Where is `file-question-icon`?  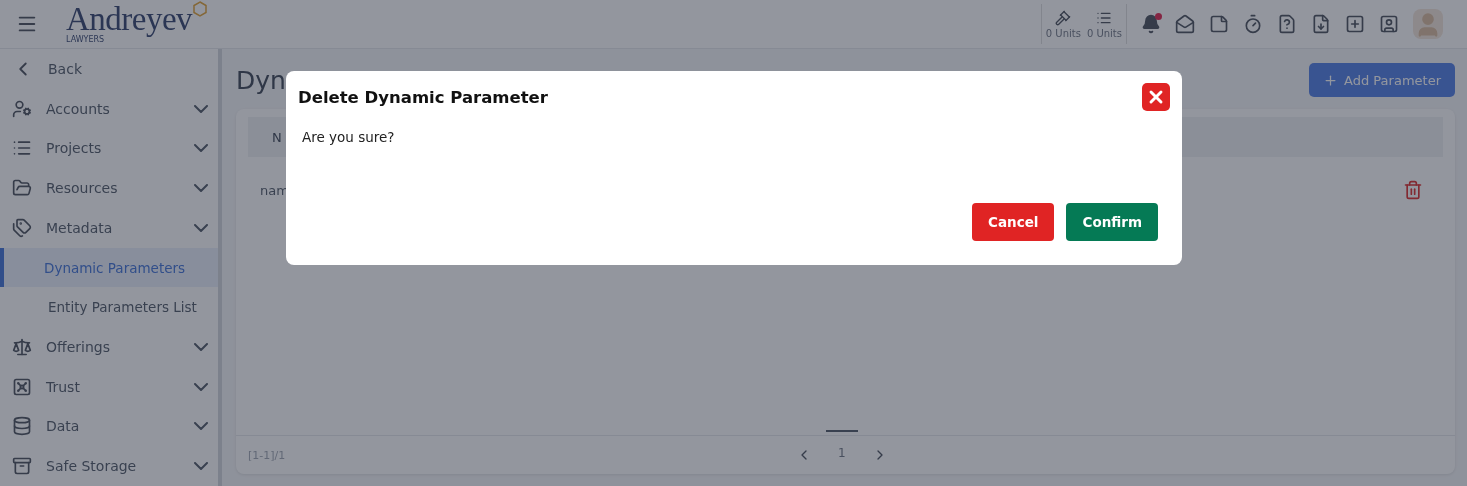 file-question-icon is located at coordinates (1287, 24).